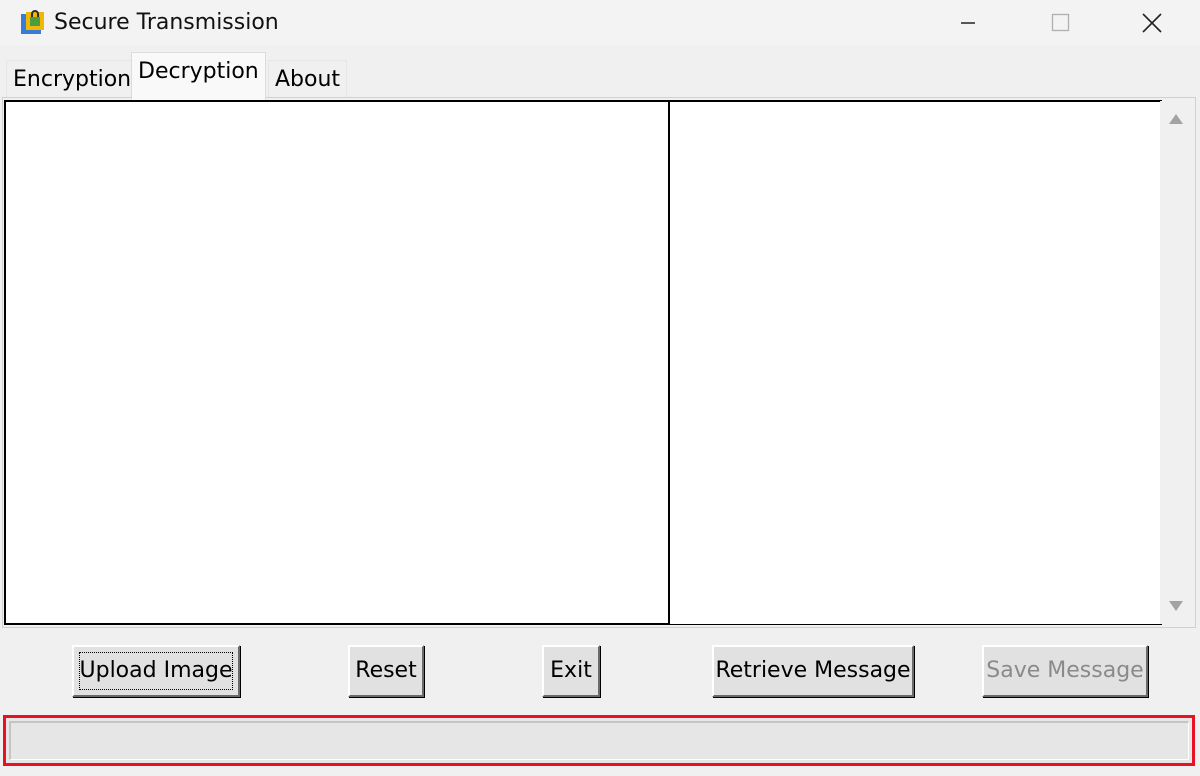  I want to click on reset-button: Reset, so click(386, 671).